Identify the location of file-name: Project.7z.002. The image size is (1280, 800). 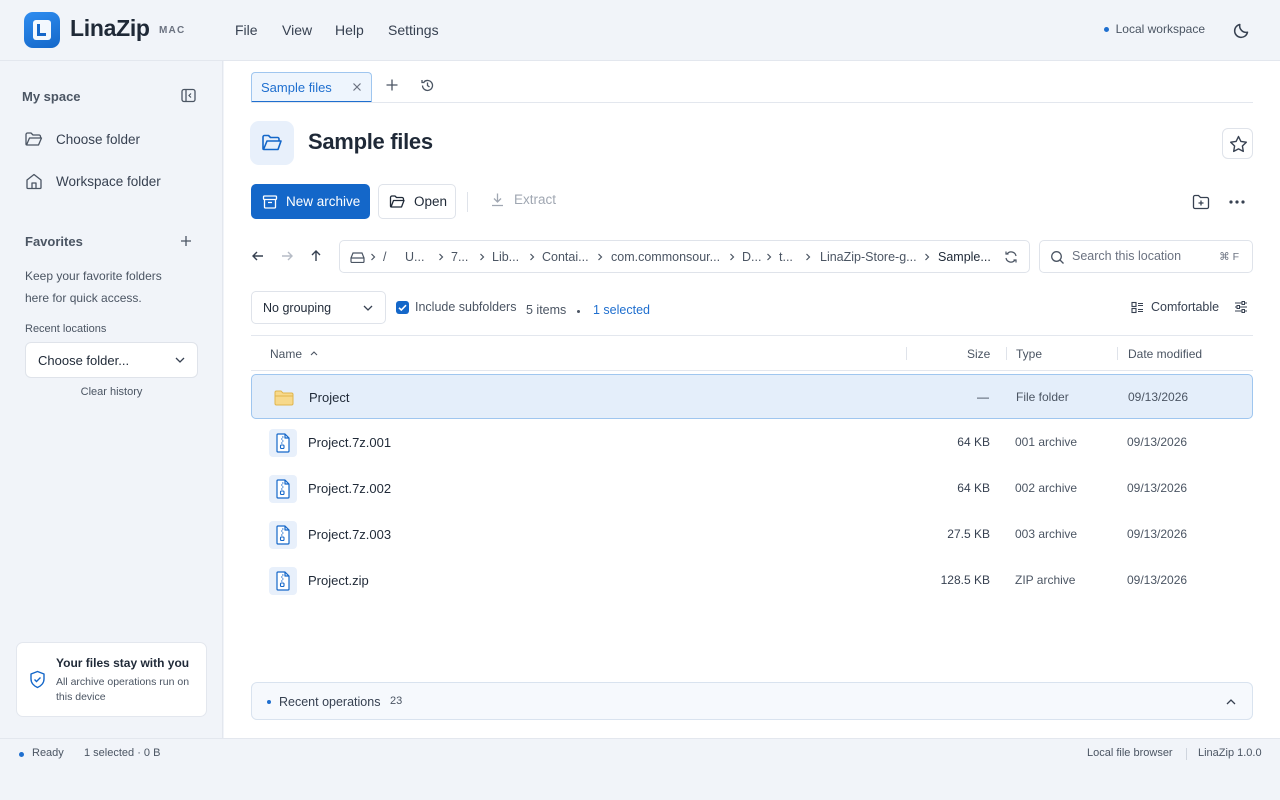
(350, 488).